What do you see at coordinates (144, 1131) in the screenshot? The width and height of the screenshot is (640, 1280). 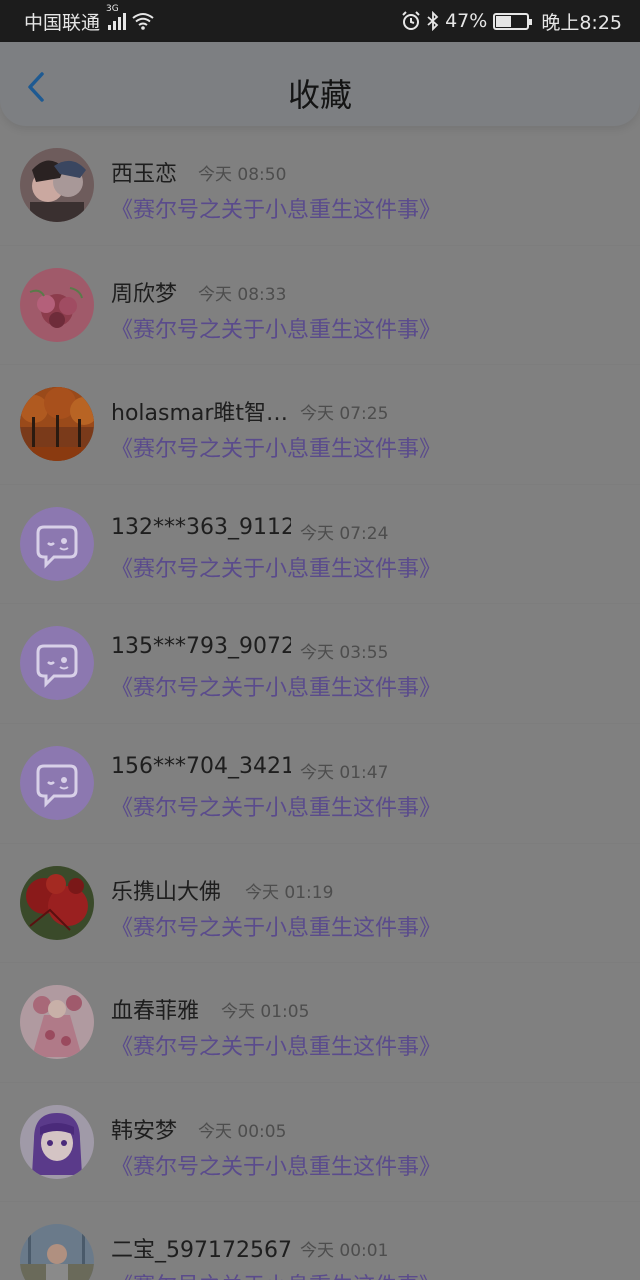 I see `favorite-user-name: 韩安梦` at bounding box center [144, 1131].